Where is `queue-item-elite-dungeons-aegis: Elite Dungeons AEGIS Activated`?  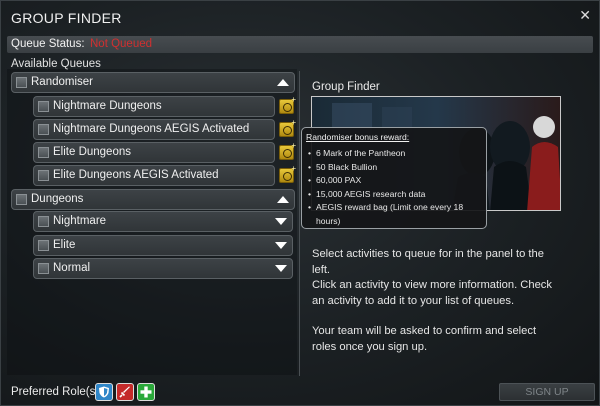 queue-item-elite-dungeons-aegis: Elite Dungeons AEGIS Activated is located at coordinates (154, 175).